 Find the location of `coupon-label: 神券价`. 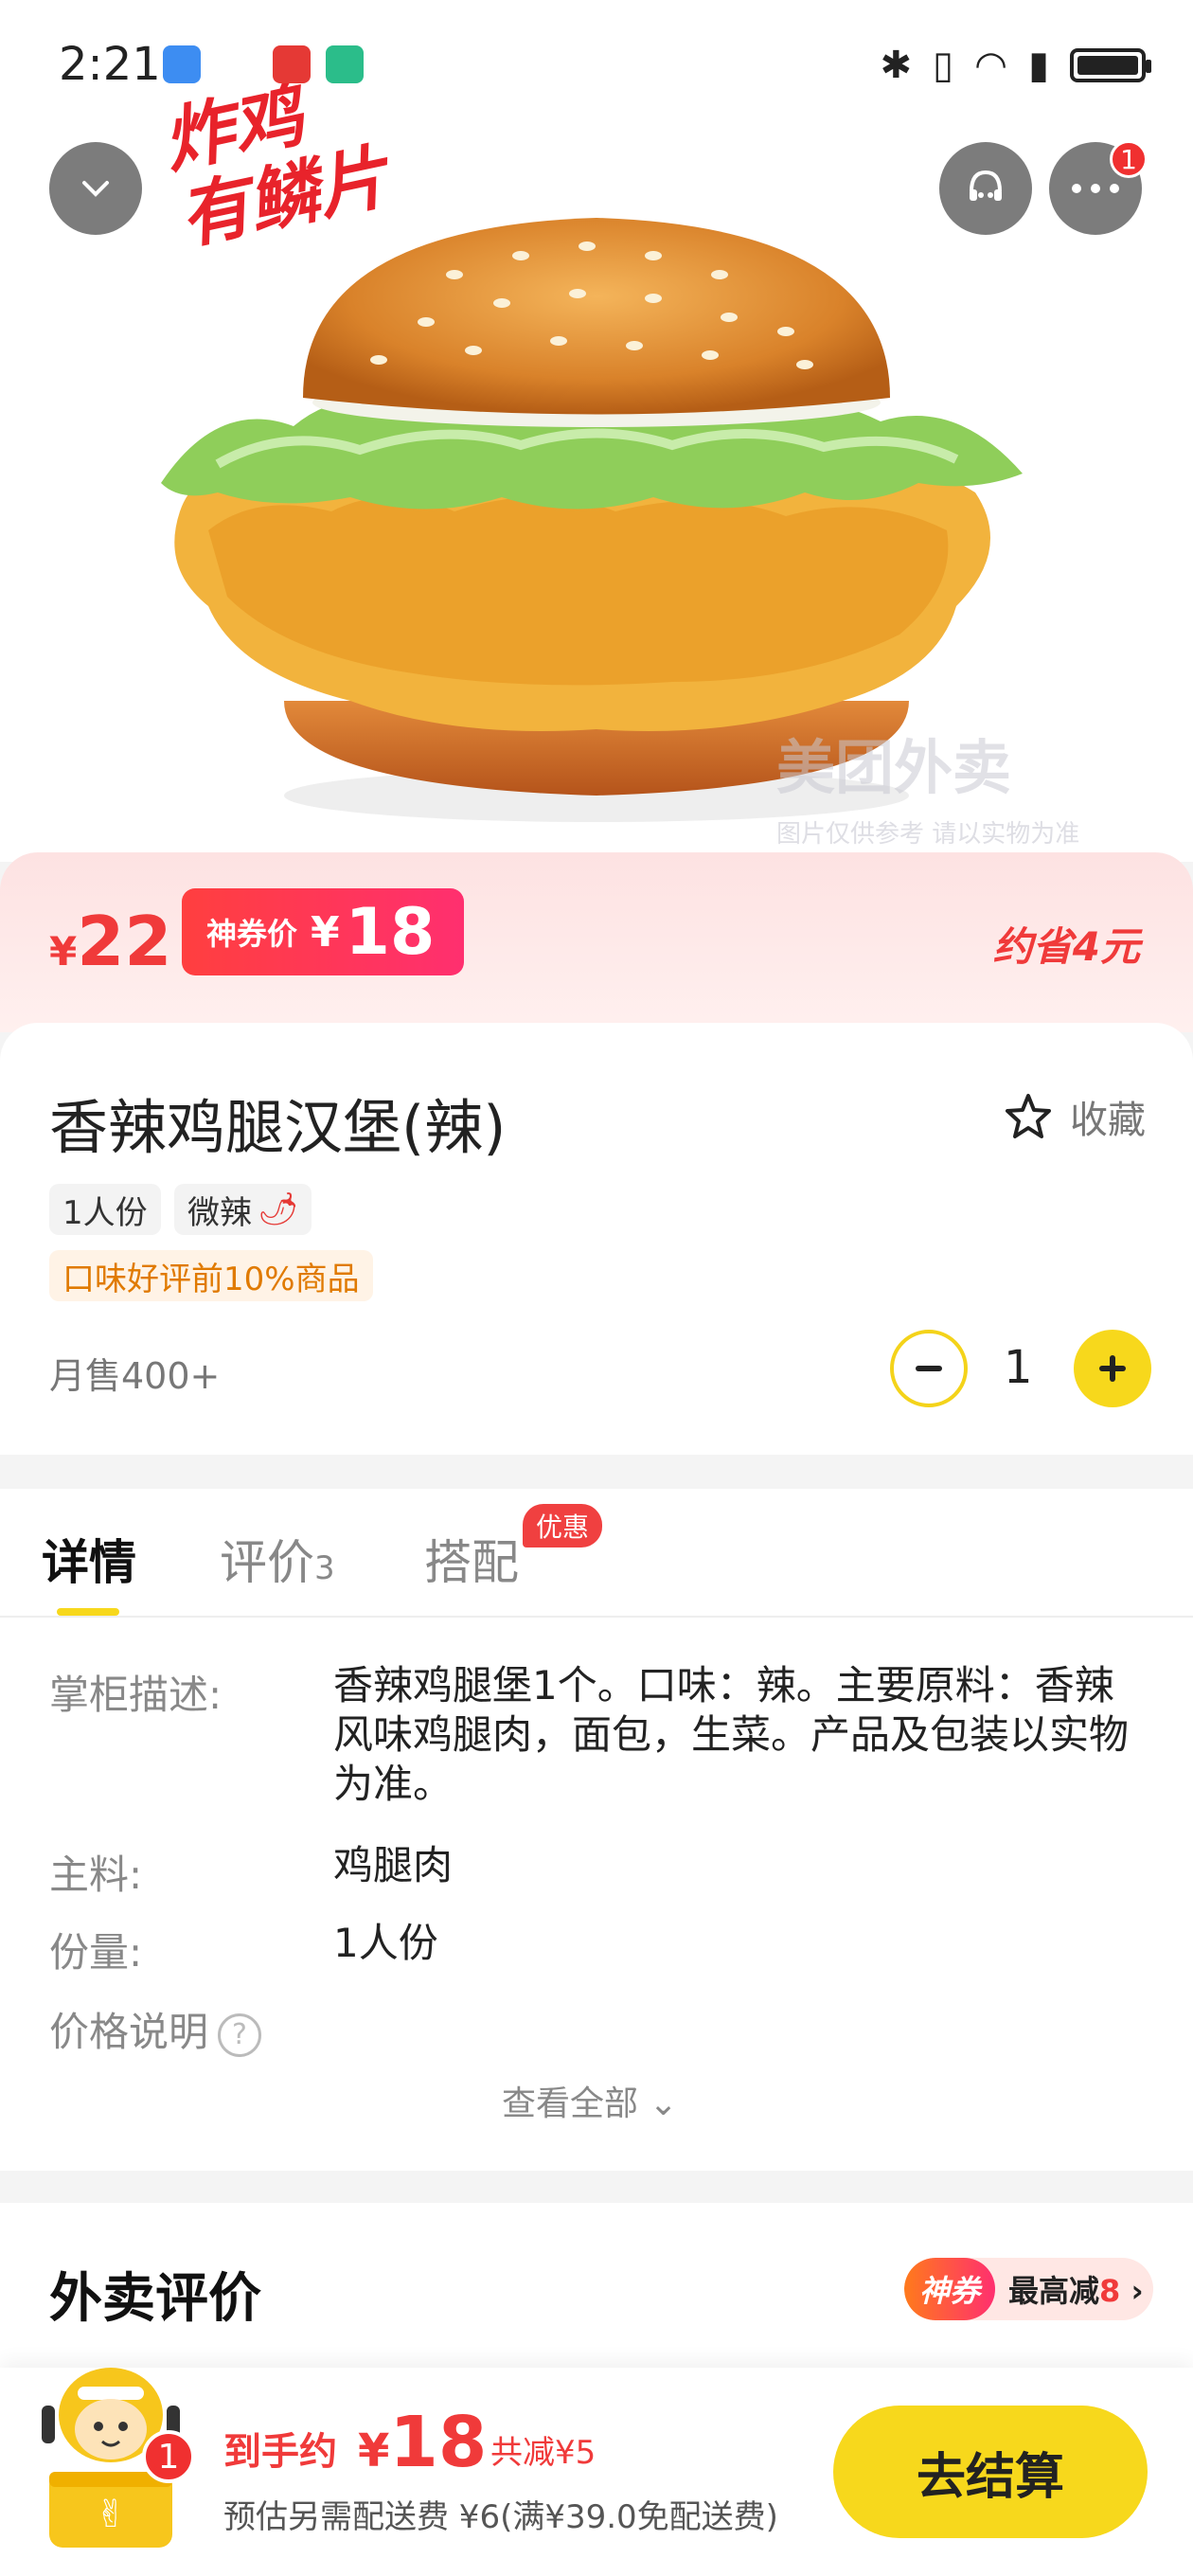

coupon-label: 神券价 is located at coordinates (252, 934).